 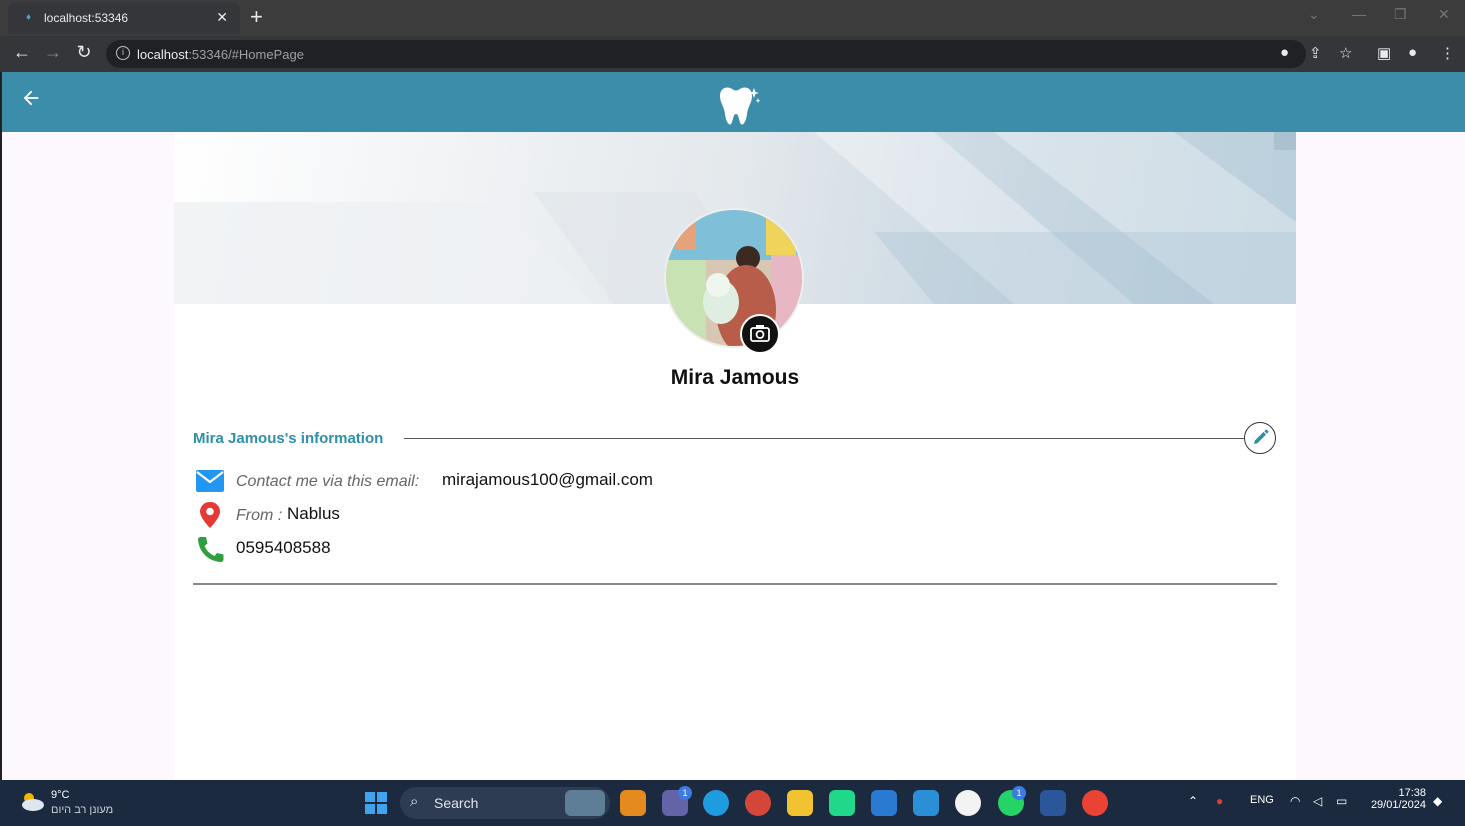 I want to click on taskbar-clock: 17:38 29/01/2024, so click(x=1396, y=799).